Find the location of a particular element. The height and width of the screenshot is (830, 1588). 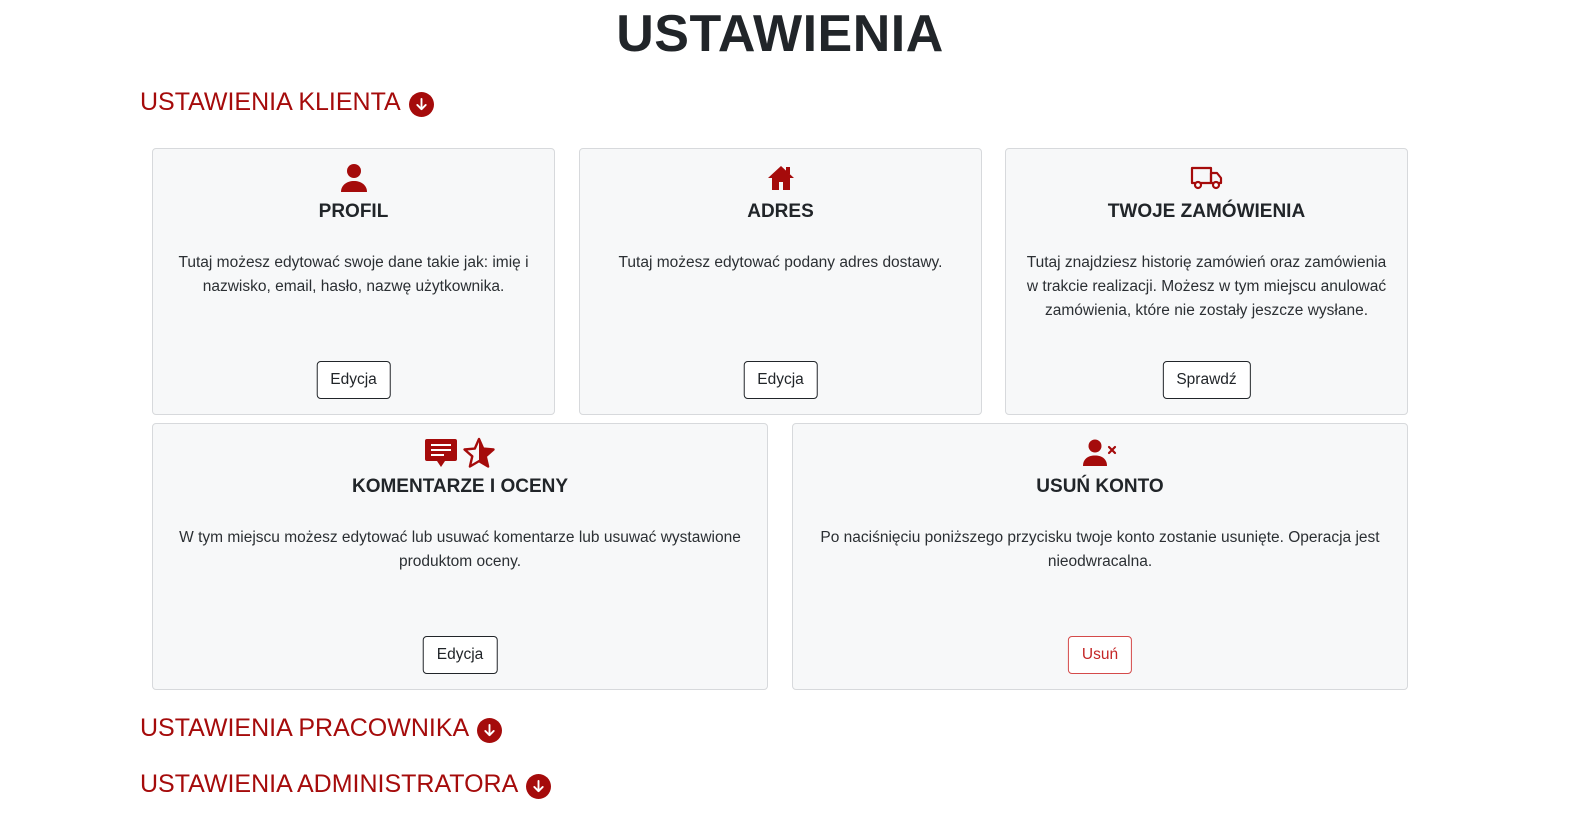

comment-icon is located at coordinates (441, 455).